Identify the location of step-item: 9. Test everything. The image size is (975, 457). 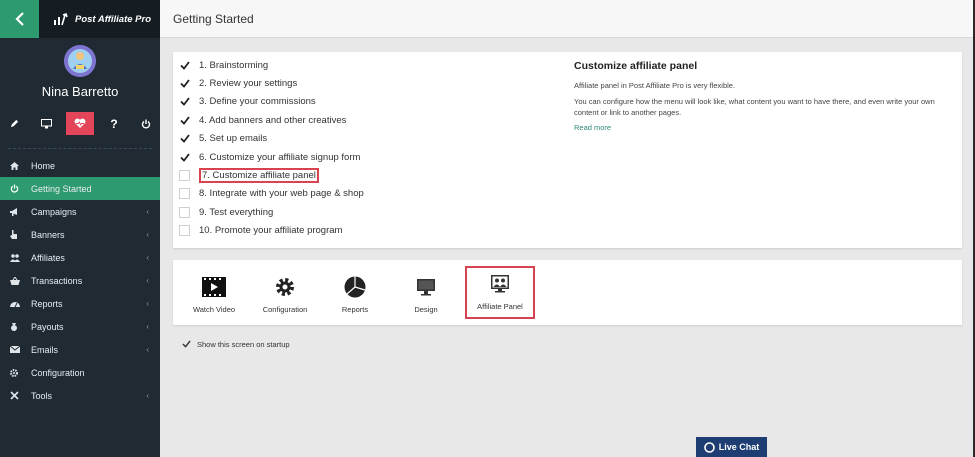
(226, 212).